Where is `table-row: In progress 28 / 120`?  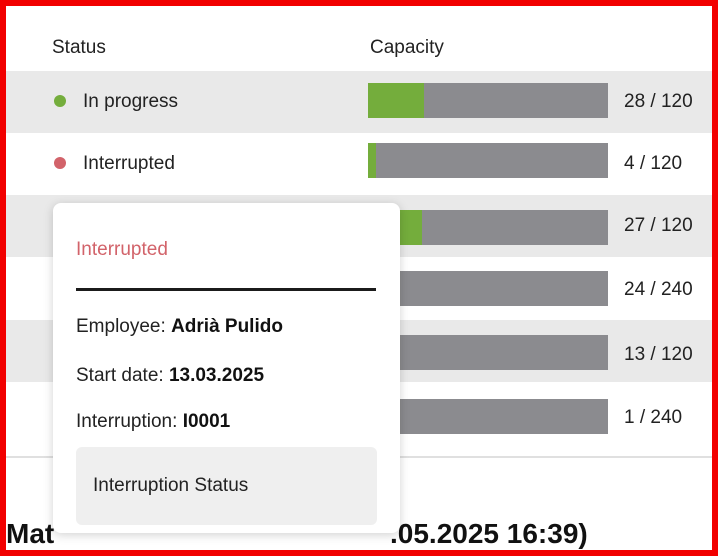
table-row: In progress 28 / 120 is located at coordinates (359, 102).